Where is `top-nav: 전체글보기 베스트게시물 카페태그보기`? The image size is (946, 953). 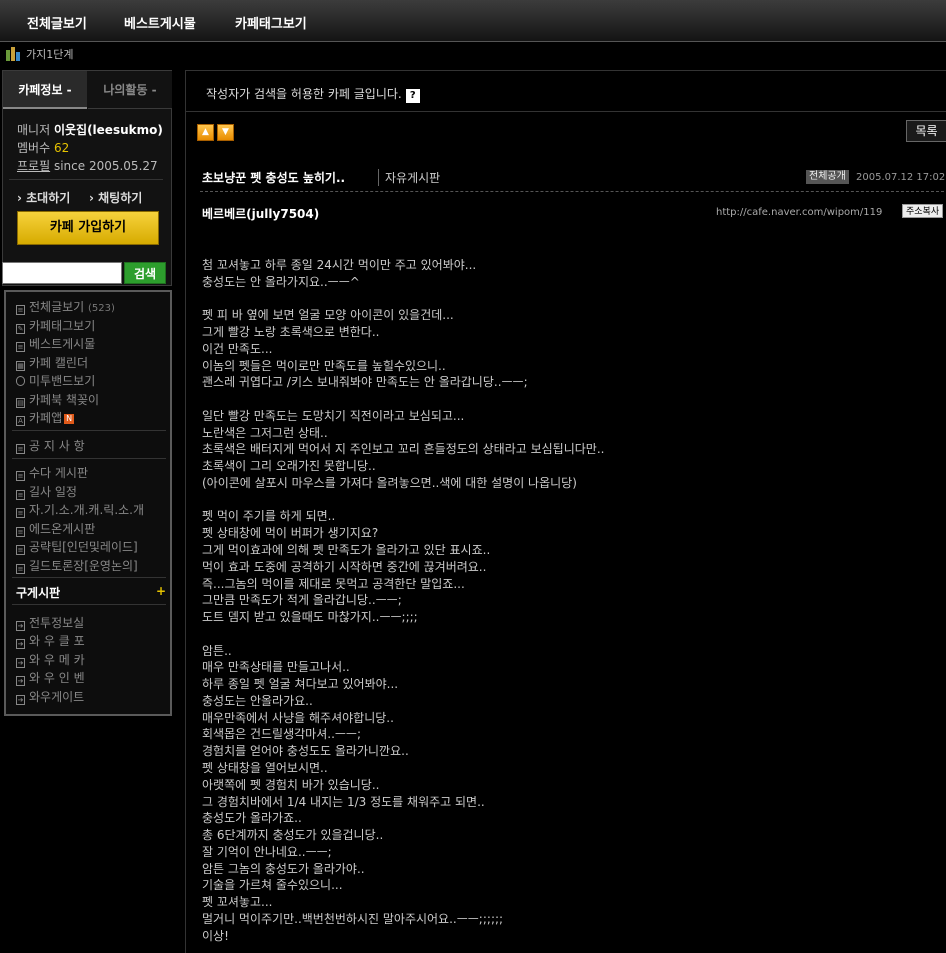
top-nav: 전체글보기 베스트게시물 카페태그보기 is located at coordinates (473, 21).